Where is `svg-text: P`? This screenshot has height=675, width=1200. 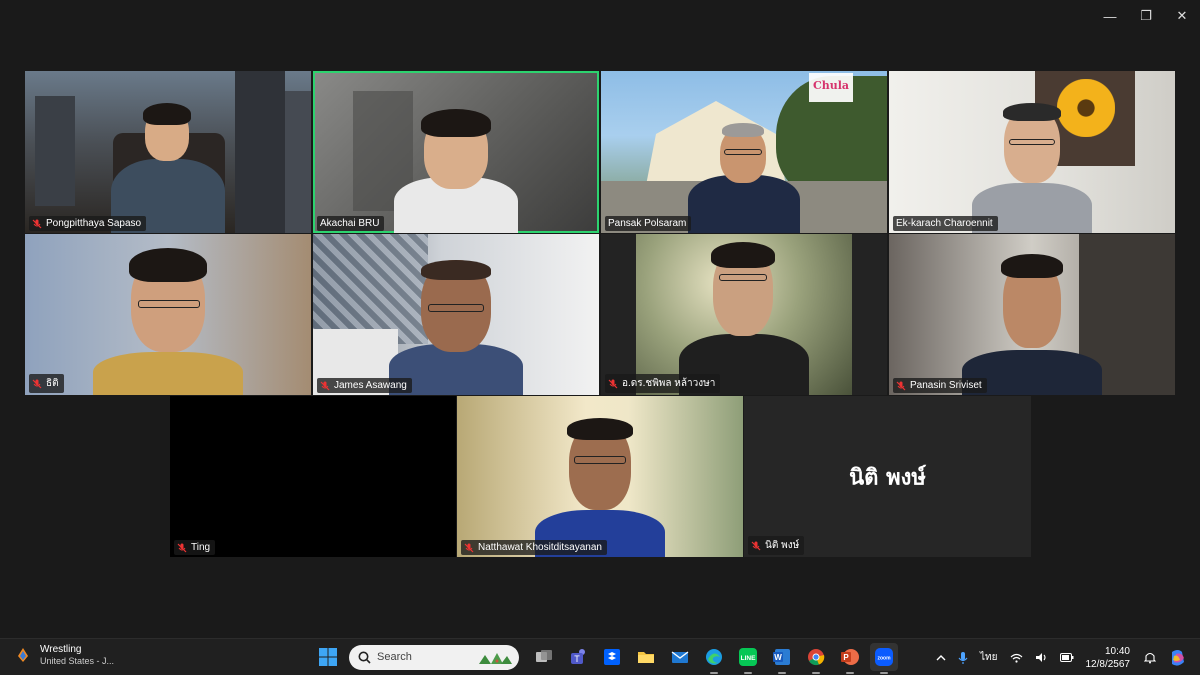
svg-text: P is located at coordinates (846, 657).